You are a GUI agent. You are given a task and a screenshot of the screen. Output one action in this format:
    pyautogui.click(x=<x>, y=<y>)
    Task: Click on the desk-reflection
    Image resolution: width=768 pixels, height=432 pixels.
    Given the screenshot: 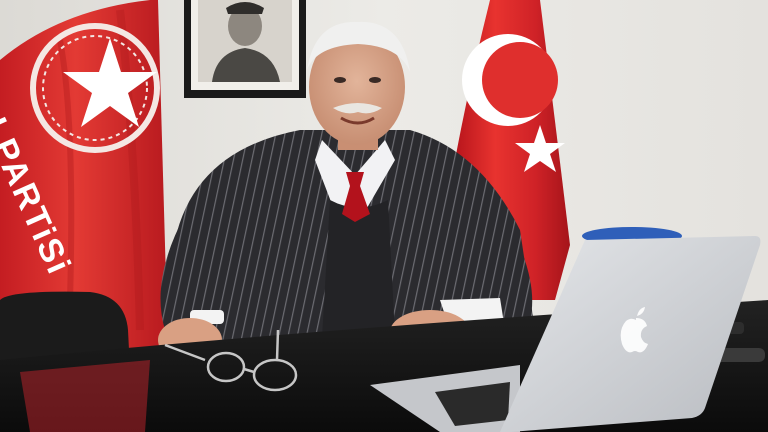 What is the action you would take?
    pyautogui.click(x=85, y=396)
    